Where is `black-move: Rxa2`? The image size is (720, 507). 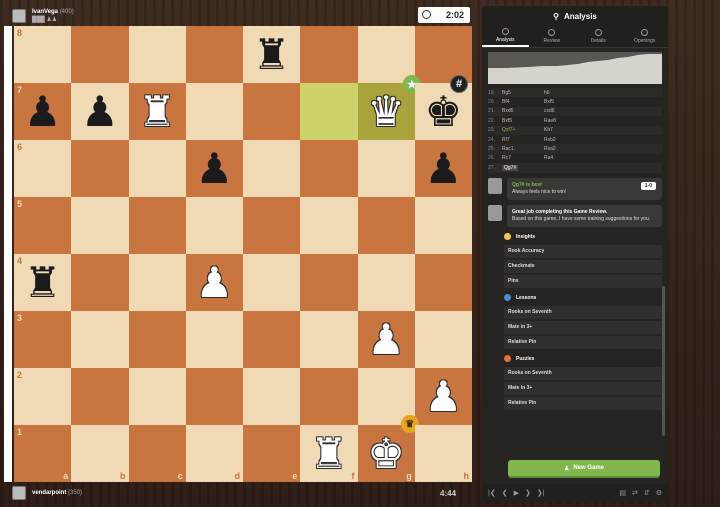
black-move: Rxa2 is located at coordinates (565, 149).